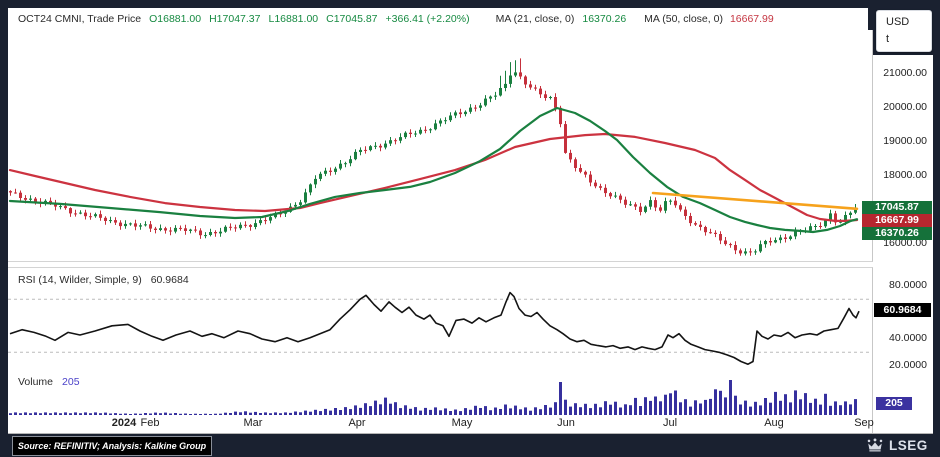 The width and height of the screenshot is (940, 457). I want to click on lseg-wordmark: LSEG, so click(908, 445).